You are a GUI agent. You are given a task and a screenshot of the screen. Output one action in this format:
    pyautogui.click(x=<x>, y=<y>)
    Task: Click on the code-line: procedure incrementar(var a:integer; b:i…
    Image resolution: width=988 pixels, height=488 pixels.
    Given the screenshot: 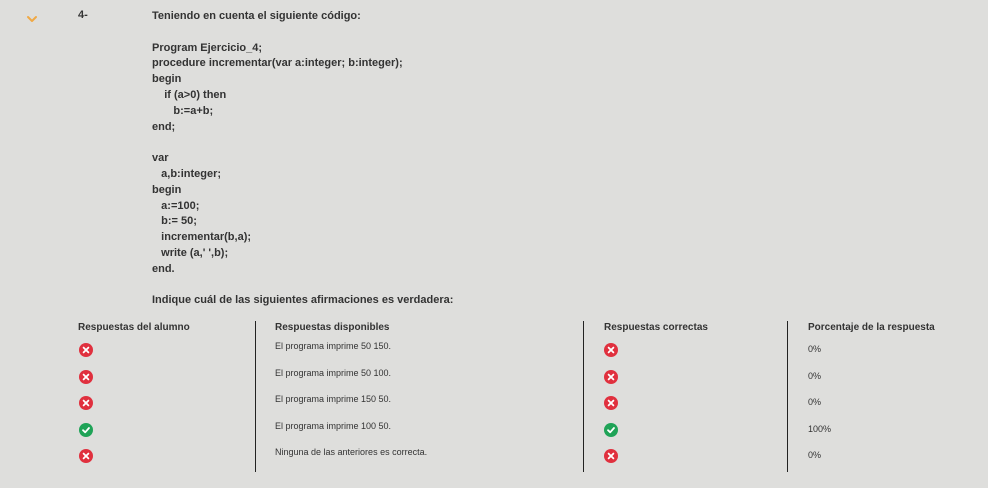 What is the action you would take?
    pyautogui.click(x=277, y=63)
    